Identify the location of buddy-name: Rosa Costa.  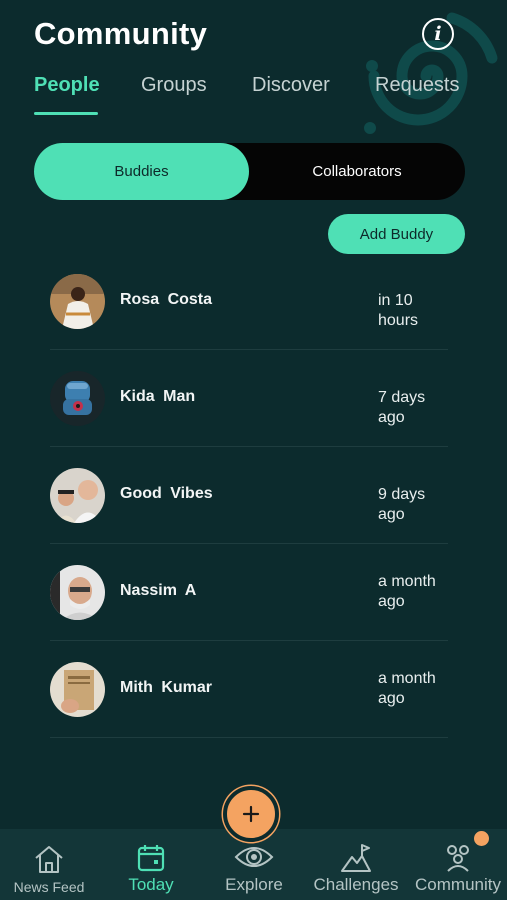
(166, 299).